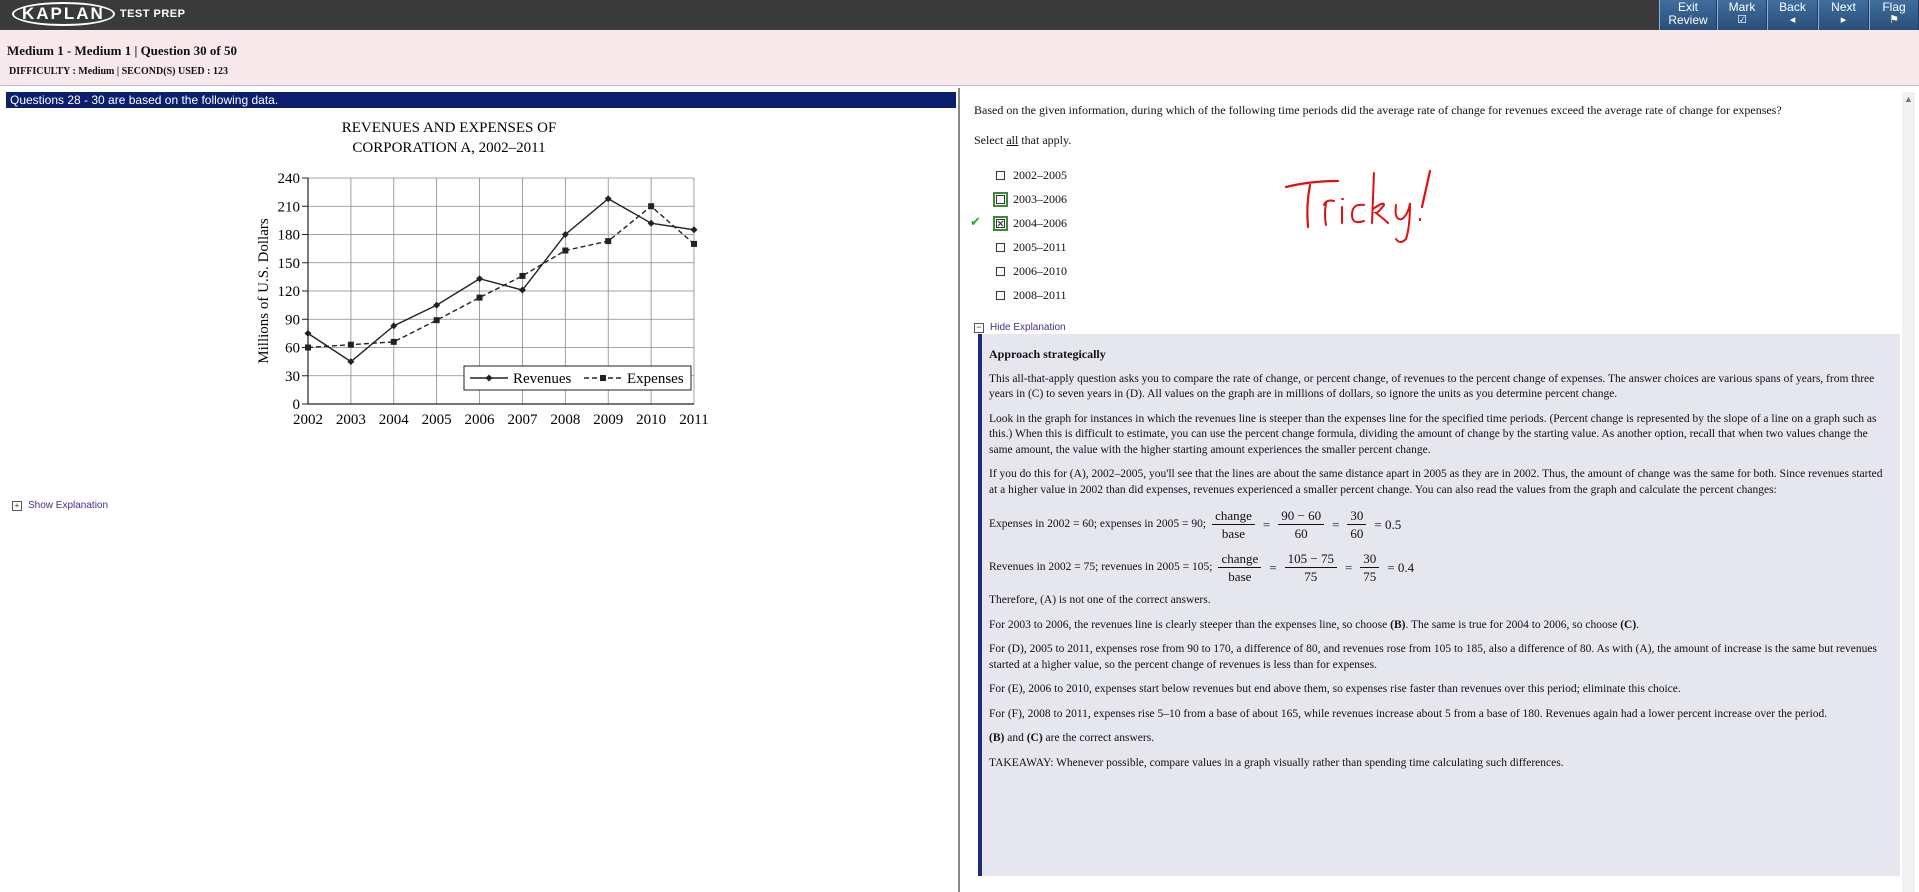  I want to click on handwritten-annotation, so click(1358, 206).